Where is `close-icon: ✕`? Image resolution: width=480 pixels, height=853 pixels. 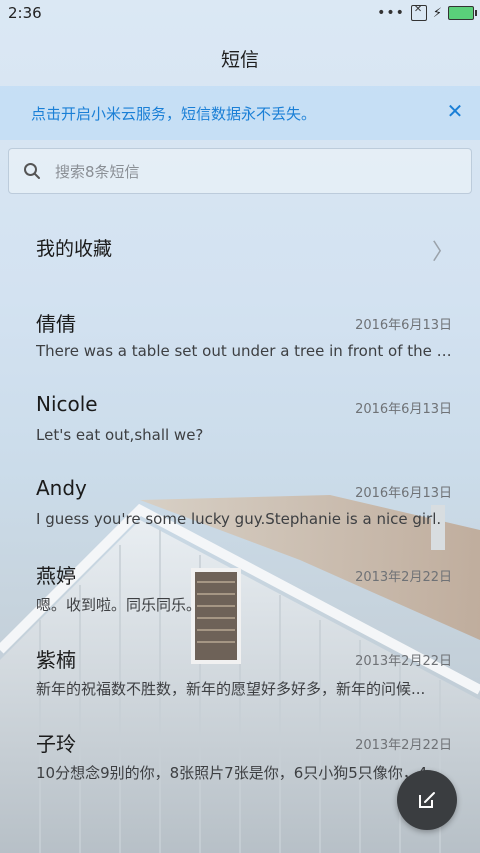 close-icon: ✕ is located at coordinates (455, 111).